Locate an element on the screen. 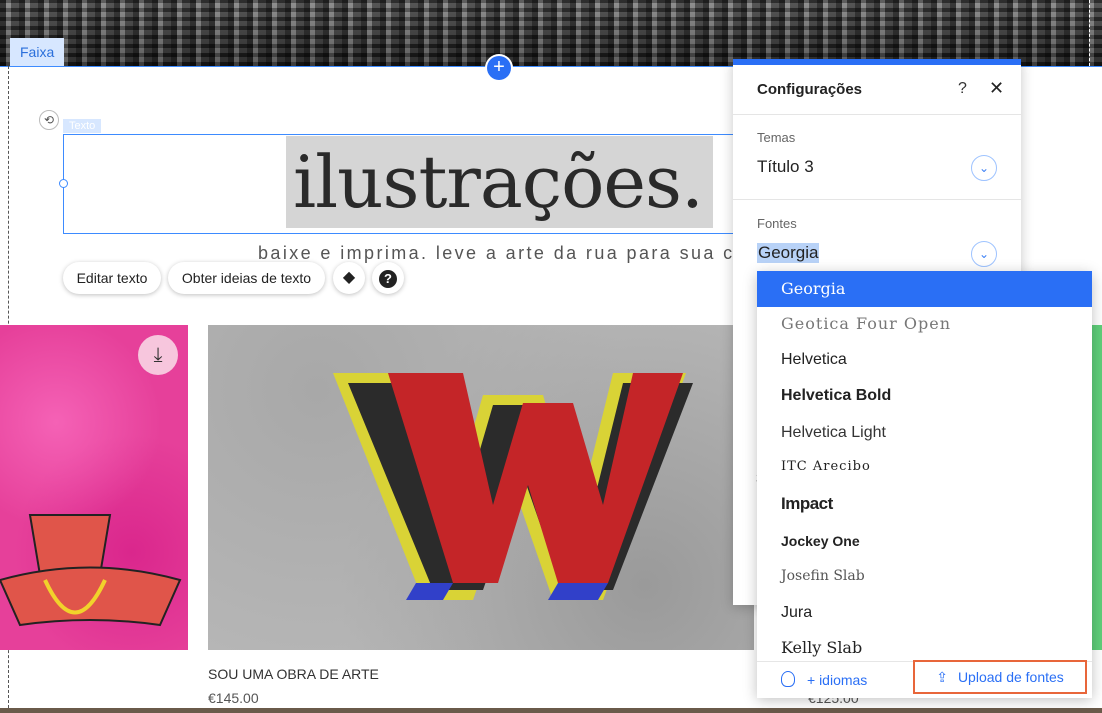 The width and height of the screenshot is (1102, 713). edit-text-button: Editar texto is located at coordinates (112, 278).